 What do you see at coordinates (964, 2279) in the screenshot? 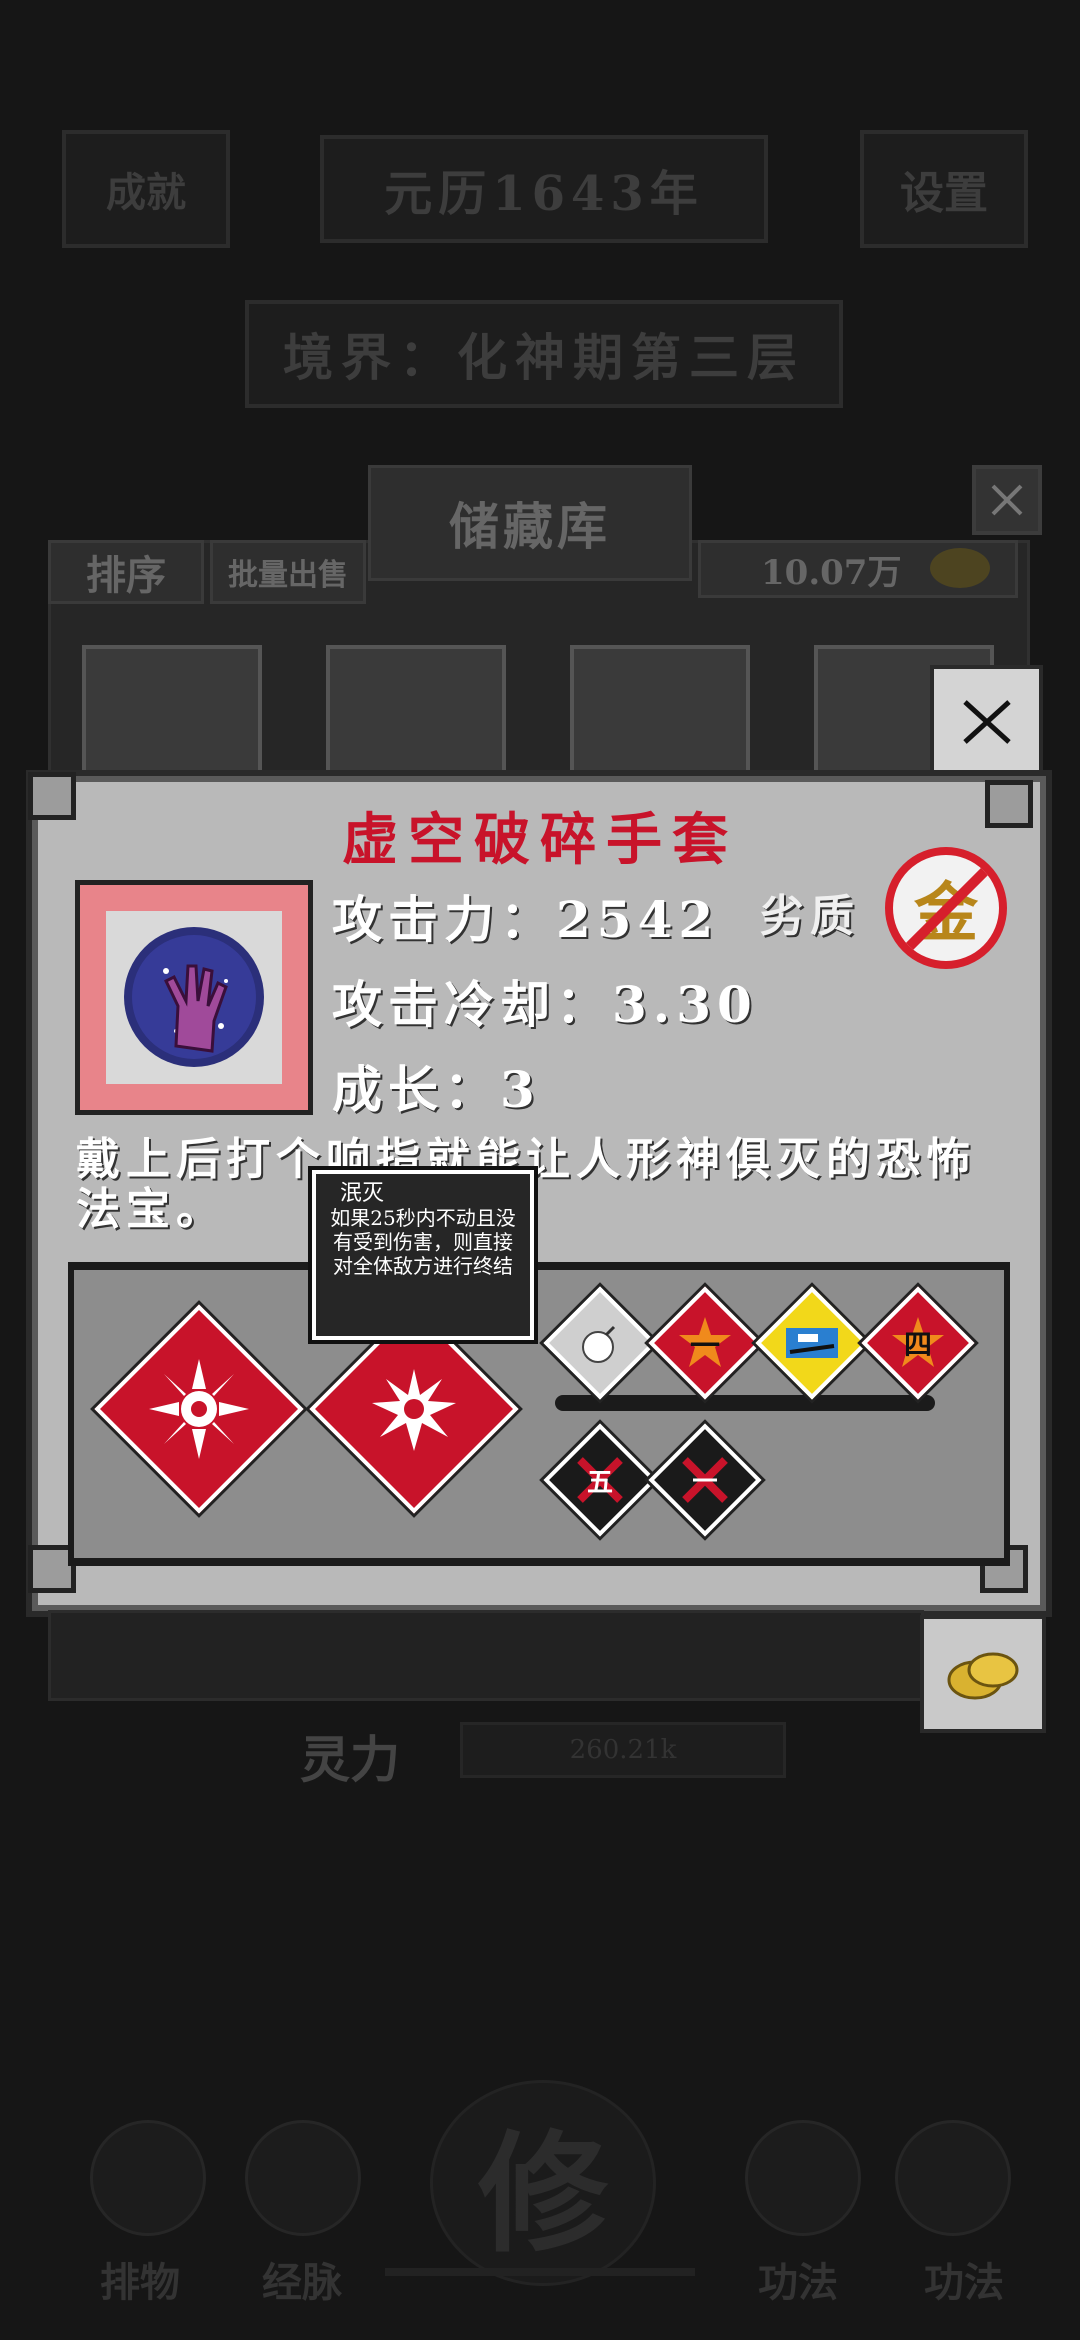
I see `nav-label-skills: 功法` at bounding box center [964, 2279].